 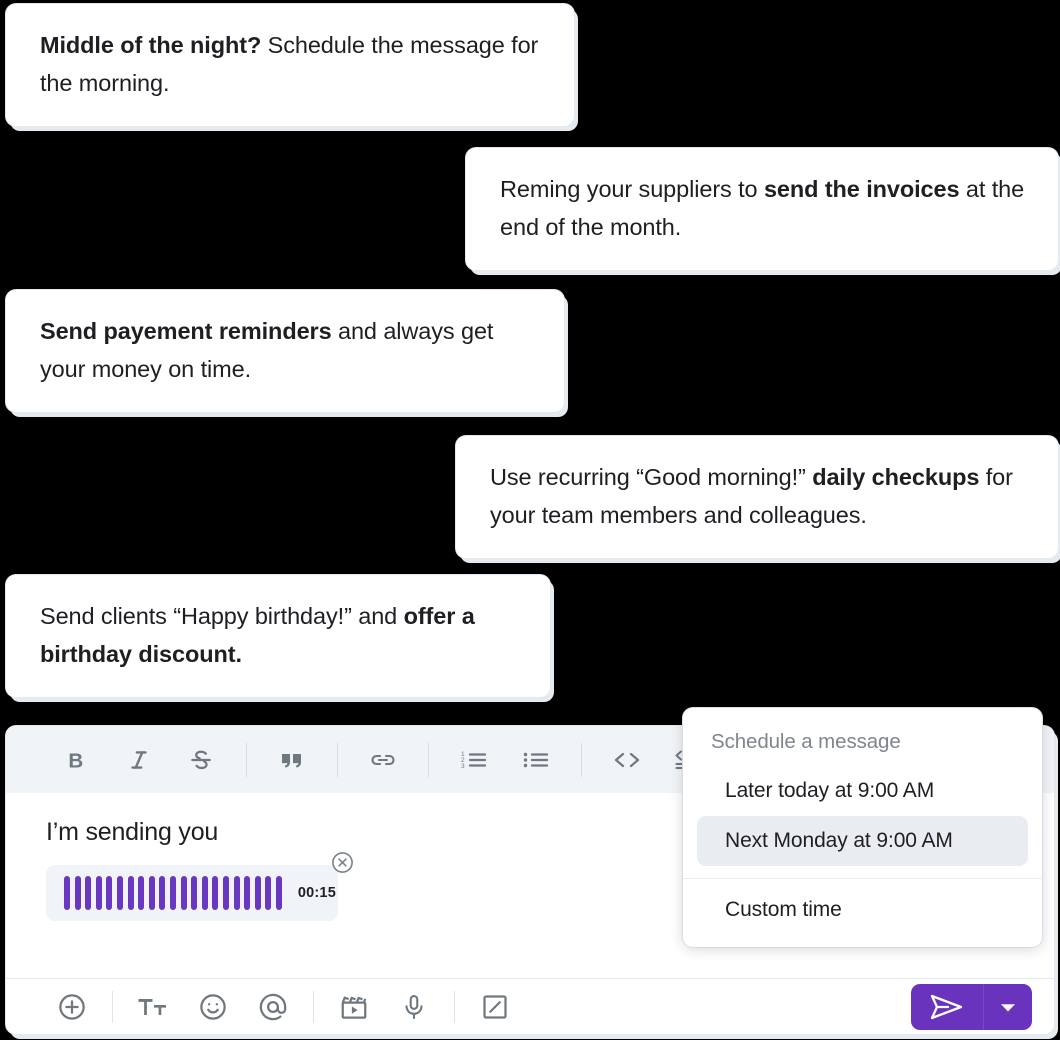 I want to click on svg-text: B, so click(x=75, y=760).